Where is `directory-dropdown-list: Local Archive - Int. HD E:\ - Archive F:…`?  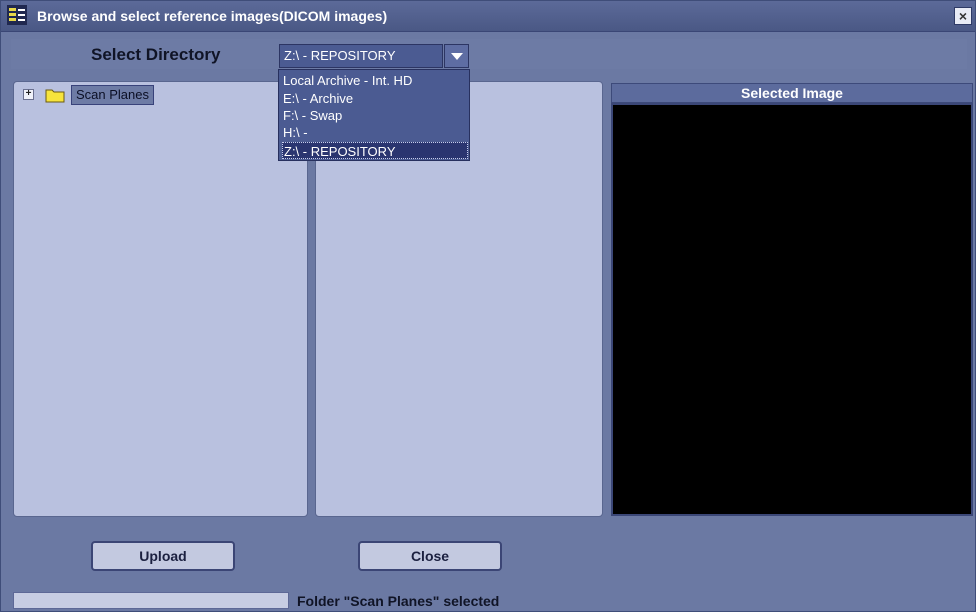 directory-dropdown-list: Local Archive - Int. HD E:\ - Archive F:… is located at coordinates (374, 115).